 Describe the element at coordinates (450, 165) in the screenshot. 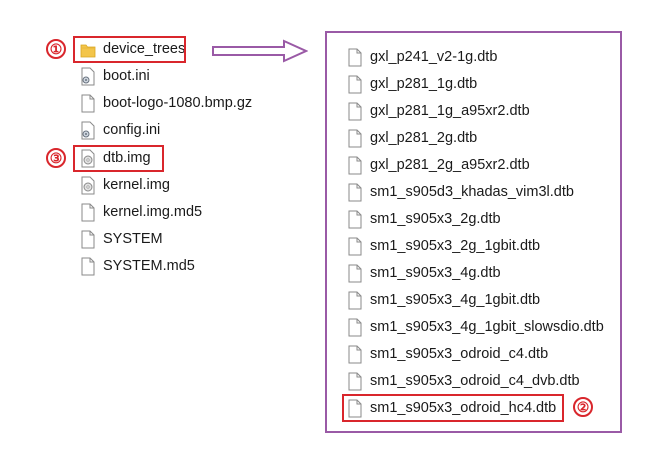

I see `file-name: gxl_p281_2g_a95xr2.dtb` at that location.